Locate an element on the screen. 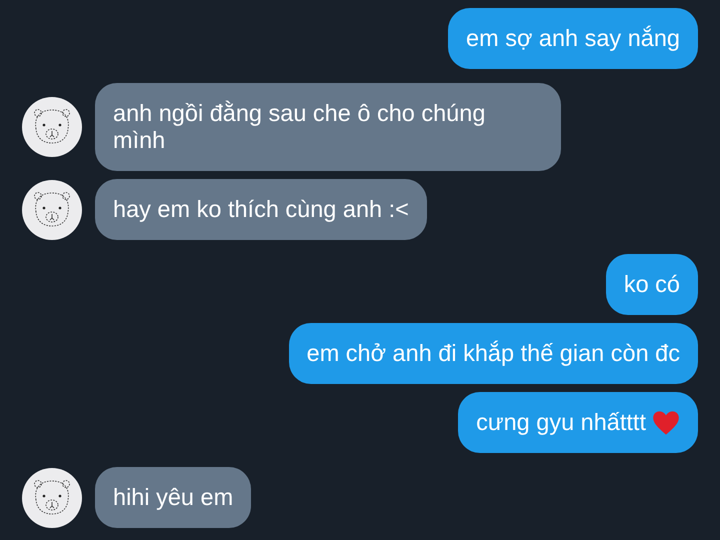 The image size is (720, 540). heart-icon is located at coordinates (666, 423).